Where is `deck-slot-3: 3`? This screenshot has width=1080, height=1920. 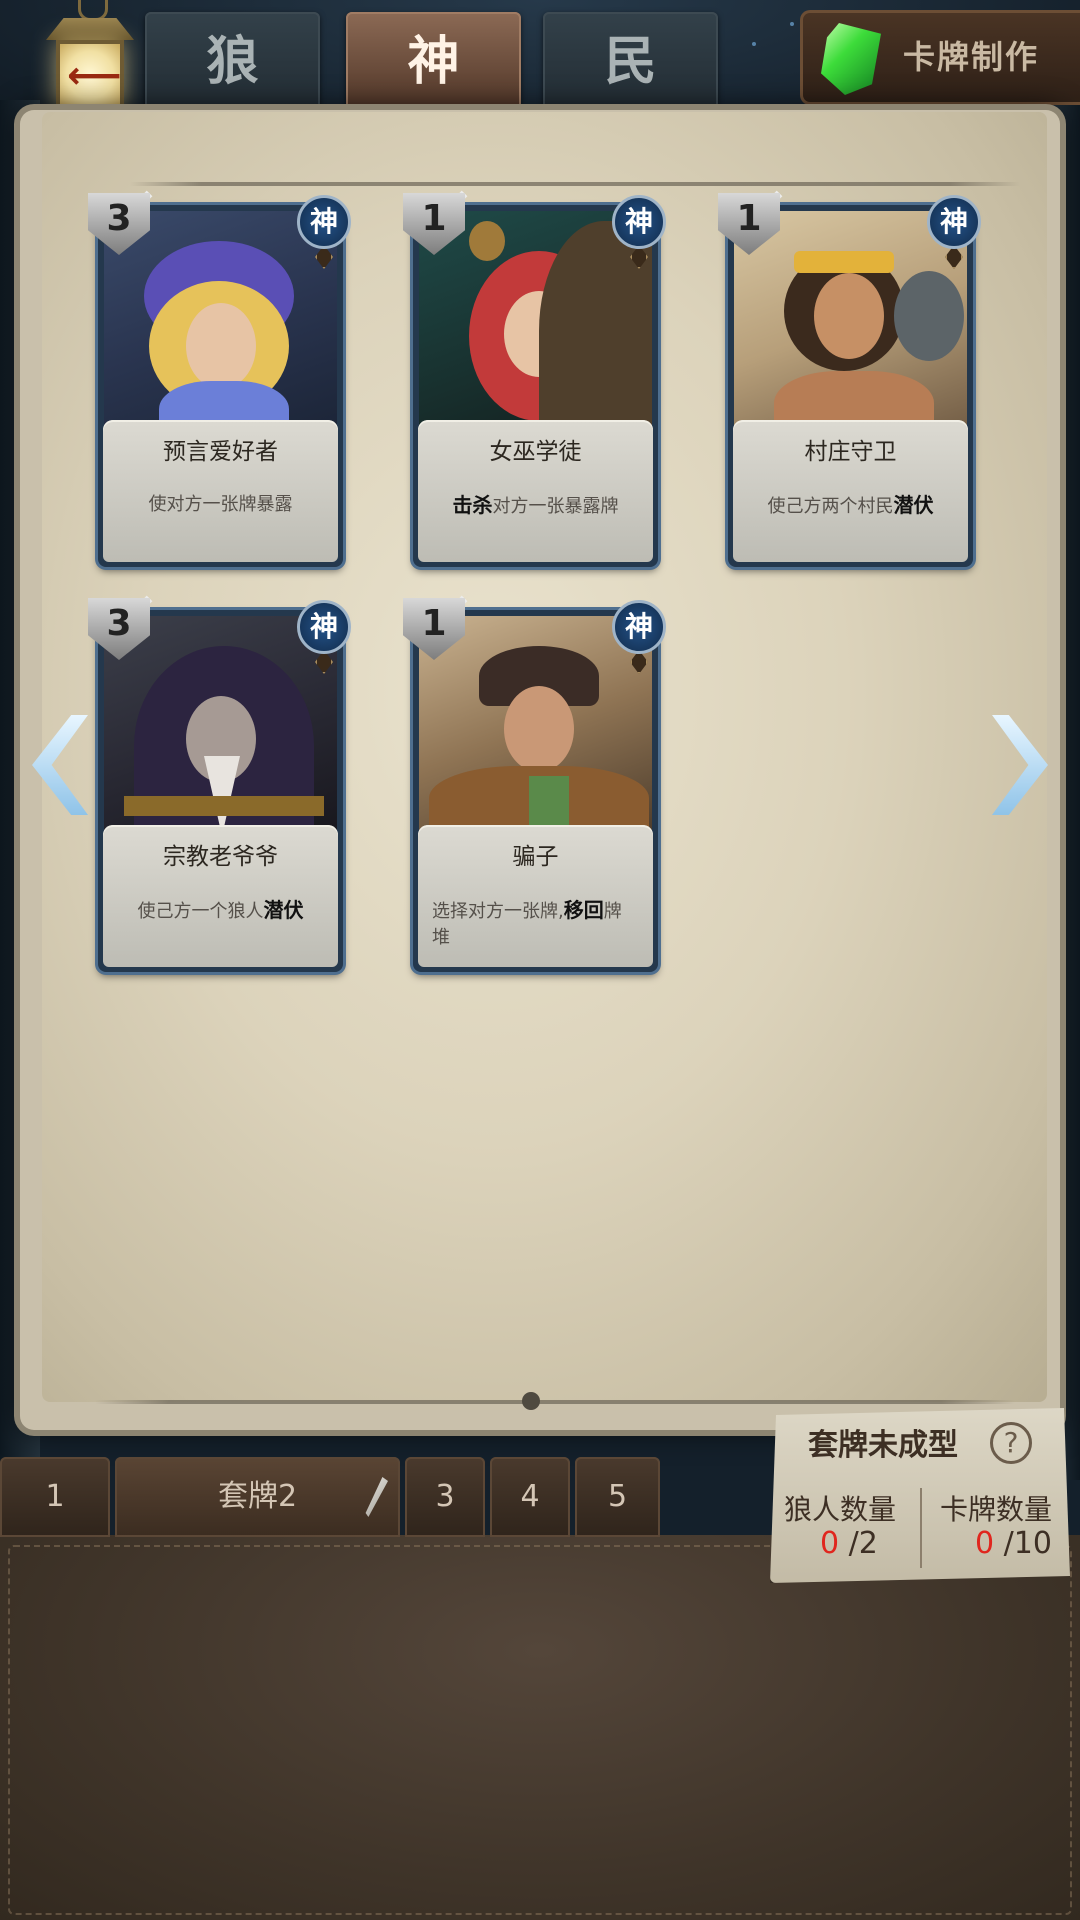
deck-slot-3: 3 is located at coordinates (445, 1497).